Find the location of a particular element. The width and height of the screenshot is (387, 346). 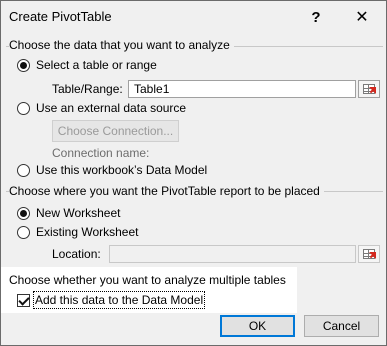

help-icon: ? is located at coordinates (316, 17).